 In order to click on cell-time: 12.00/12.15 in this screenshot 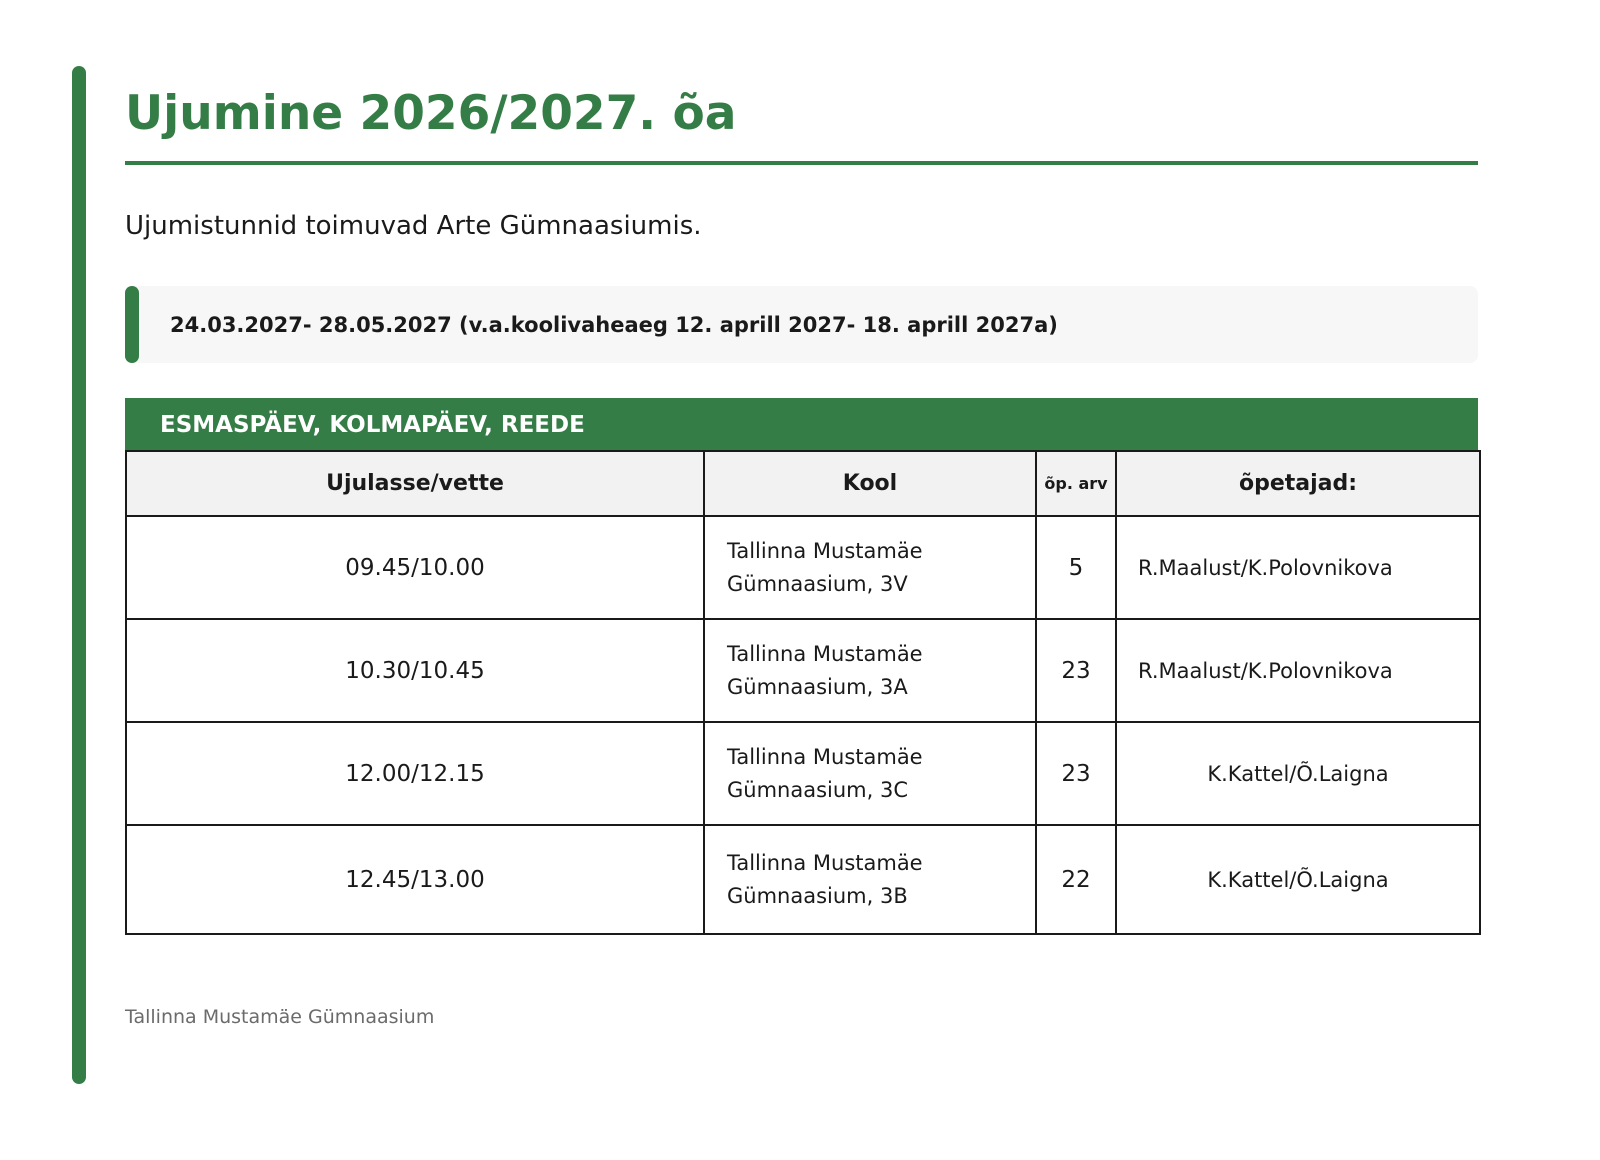, I will do `click(415, 773)`.